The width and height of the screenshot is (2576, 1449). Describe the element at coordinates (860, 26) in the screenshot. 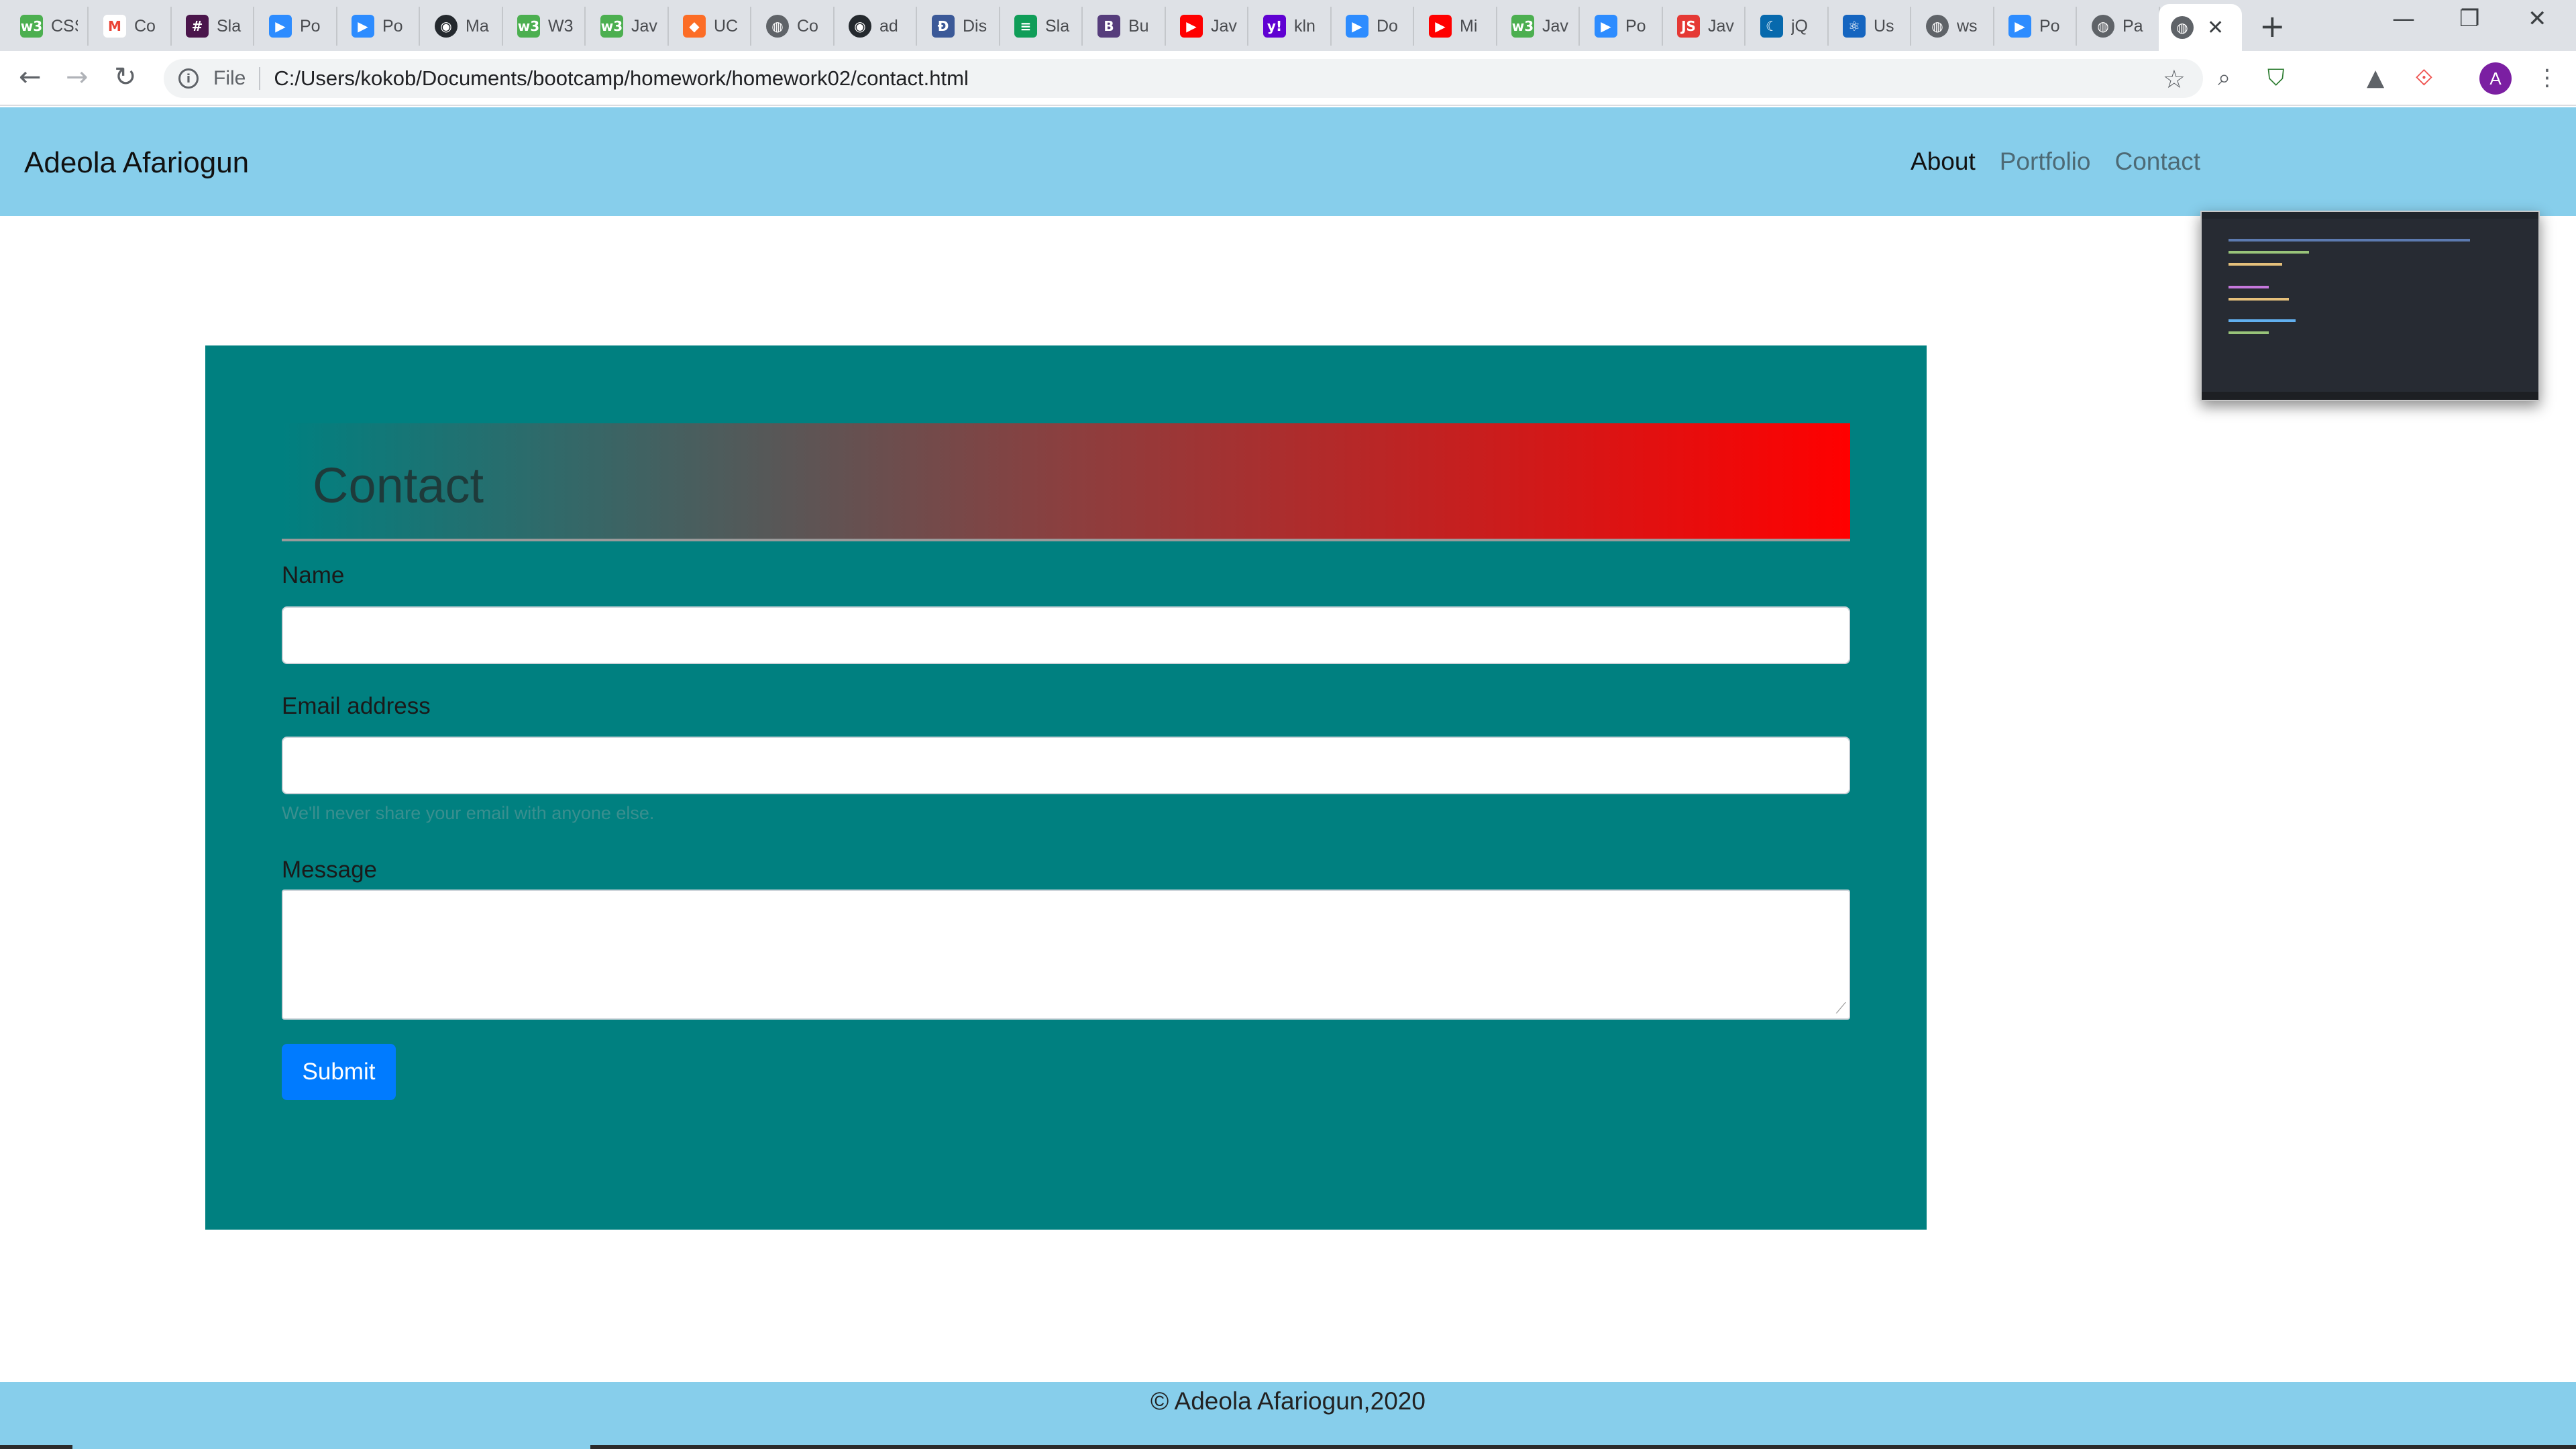

I see `github-icon: ◉` at that location.